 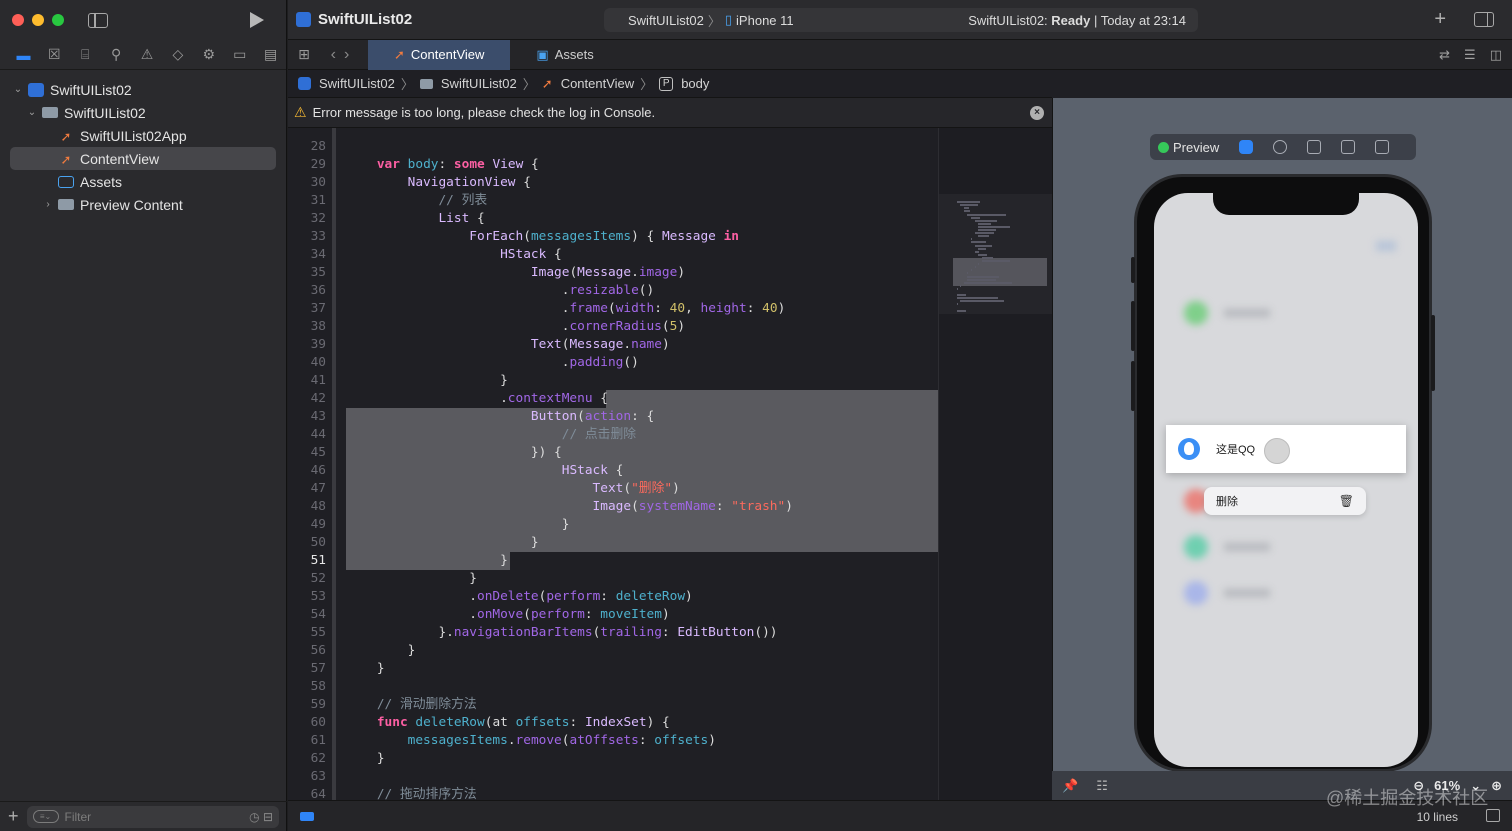 What do you see at coordinates (613, 615) in the screenshot?
I see `code-line: 54 .onMove(perform: moveItem)` at bounding box center [613, 615].